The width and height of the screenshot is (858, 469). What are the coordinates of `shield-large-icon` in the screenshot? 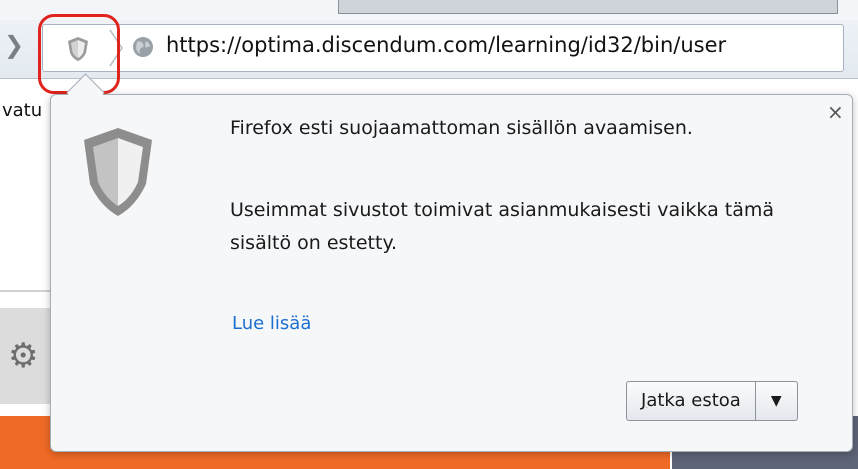 It's located at (118, 172).